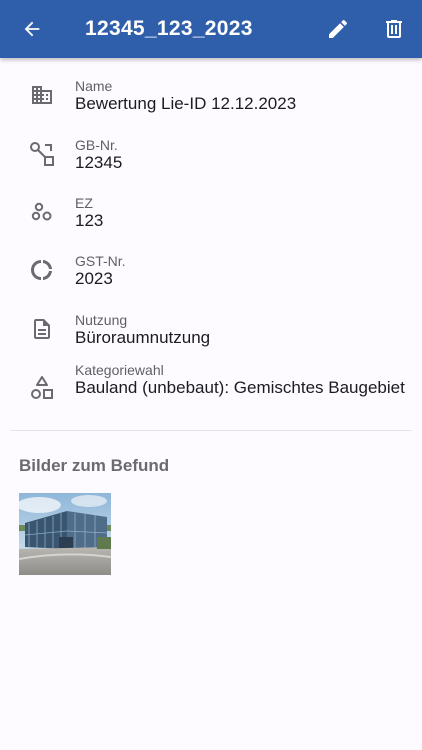  Describe the element at coordinates (94, 86) in the screenshot. I see `field-label: Name` at that location.